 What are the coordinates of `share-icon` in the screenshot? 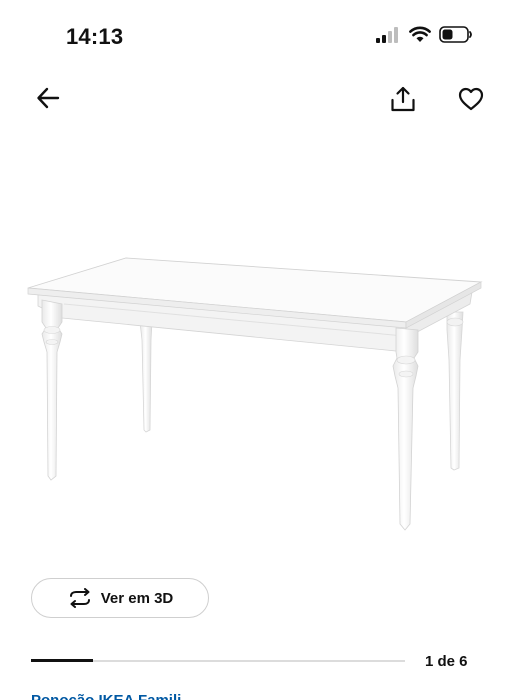 It's located at (403, 99).